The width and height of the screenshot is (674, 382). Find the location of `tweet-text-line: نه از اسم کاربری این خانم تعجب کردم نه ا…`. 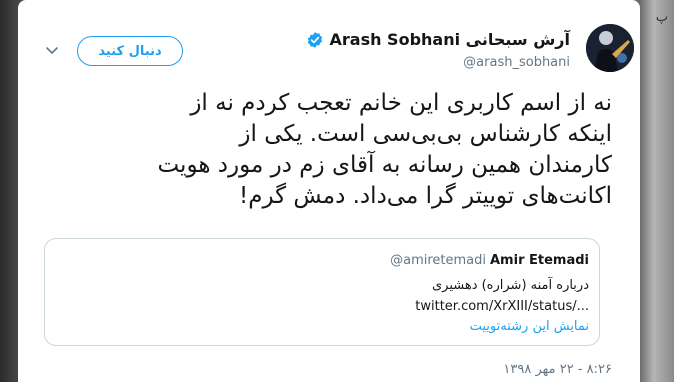

tweet-text-line: نه از اسم کاربری این خانم تعجب کردم نه ا… is located at coordinates (401, 103).